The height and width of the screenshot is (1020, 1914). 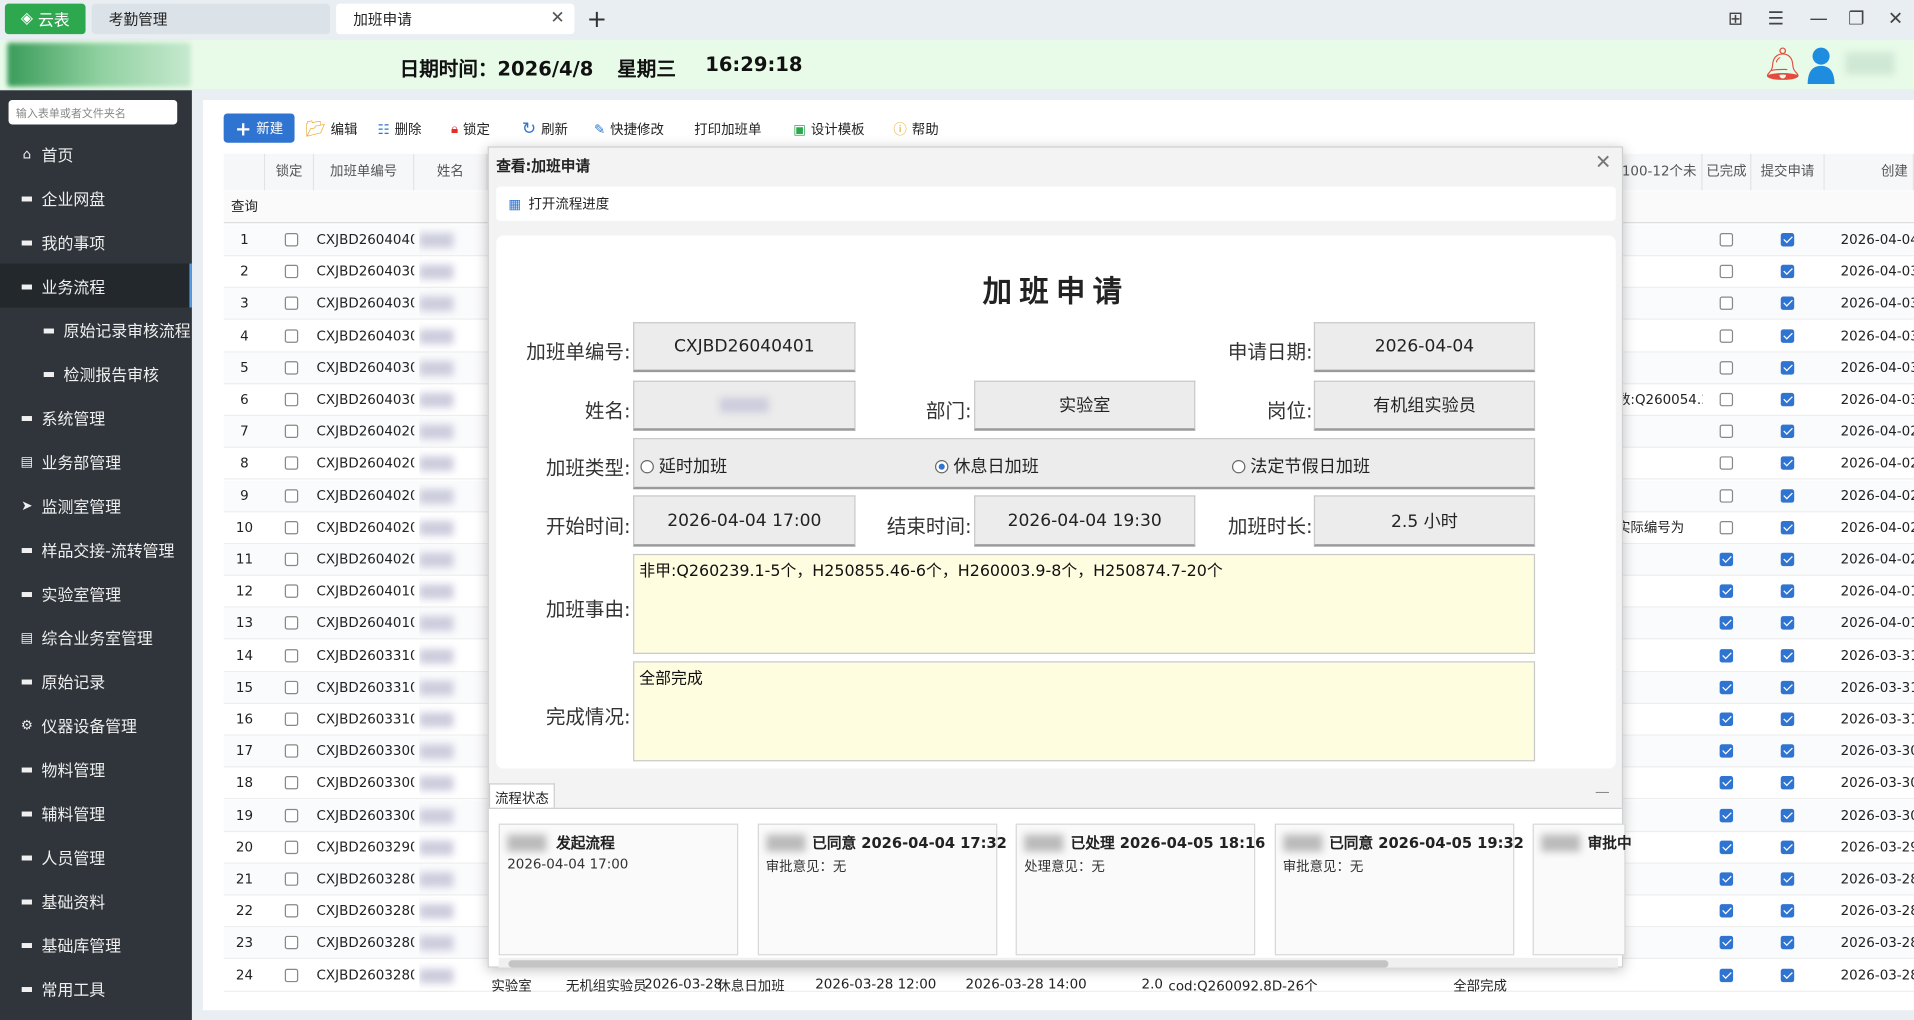 I want to click on close-window-icon: ✕, so click(x=1895, y=18).